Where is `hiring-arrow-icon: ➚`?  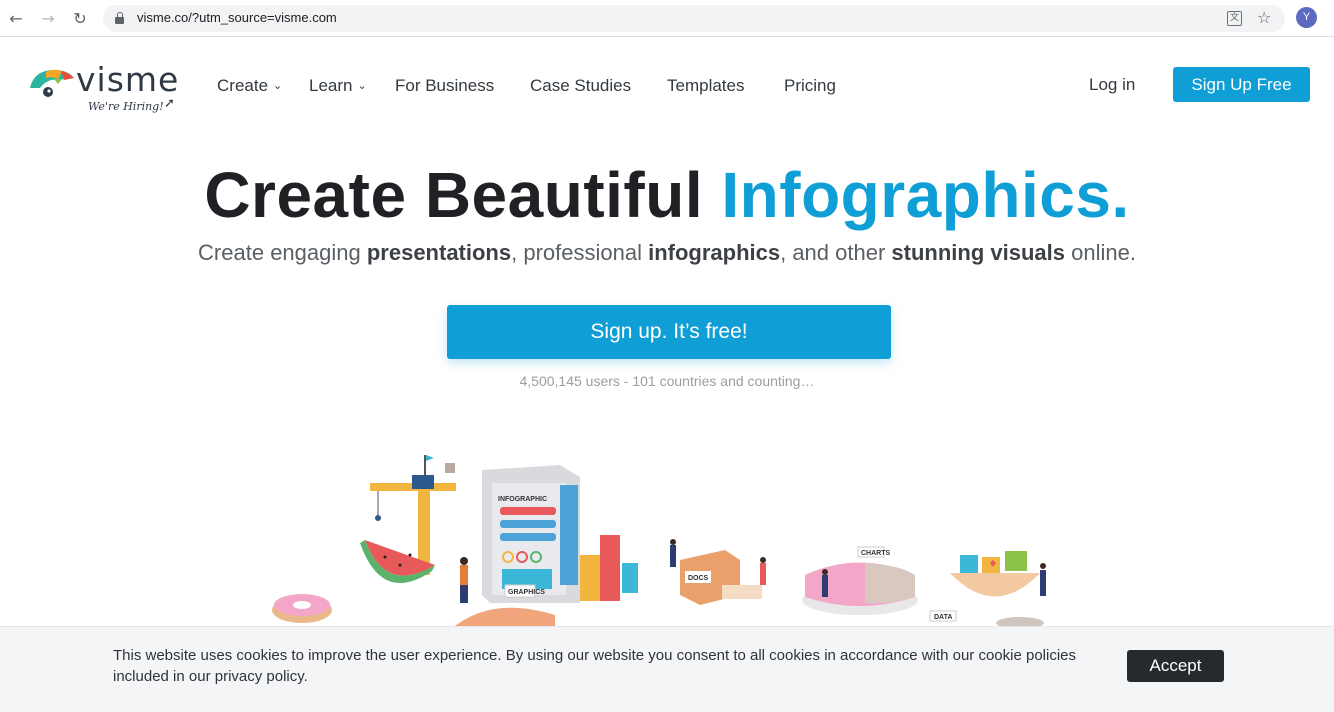
hiring-arrow-icon: ➚ is located at coordinates (169, 103).